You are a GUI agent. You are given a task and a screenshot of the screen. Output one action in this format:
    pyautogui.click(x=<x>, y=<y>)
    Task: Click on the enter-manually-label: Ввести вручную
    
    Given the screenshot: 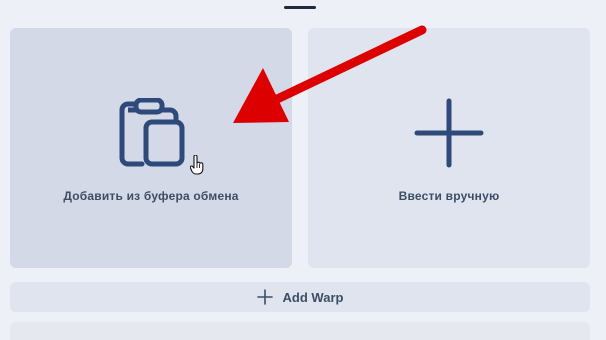 What is the action you would take?
    pyautogui.click(x=449, y=196)
    